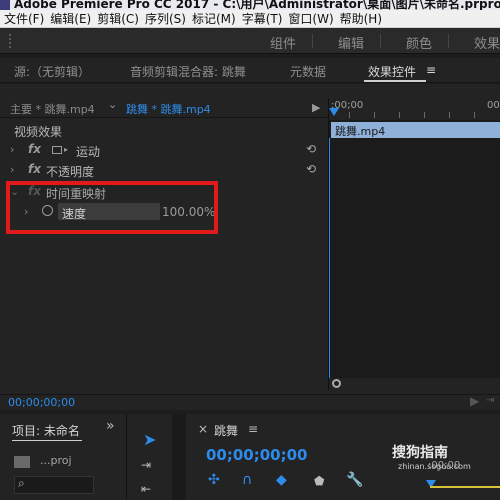  Describe the element at coordinates (281, 480) in the screenshot. I see `add-marker-icon: ◆` at that location.